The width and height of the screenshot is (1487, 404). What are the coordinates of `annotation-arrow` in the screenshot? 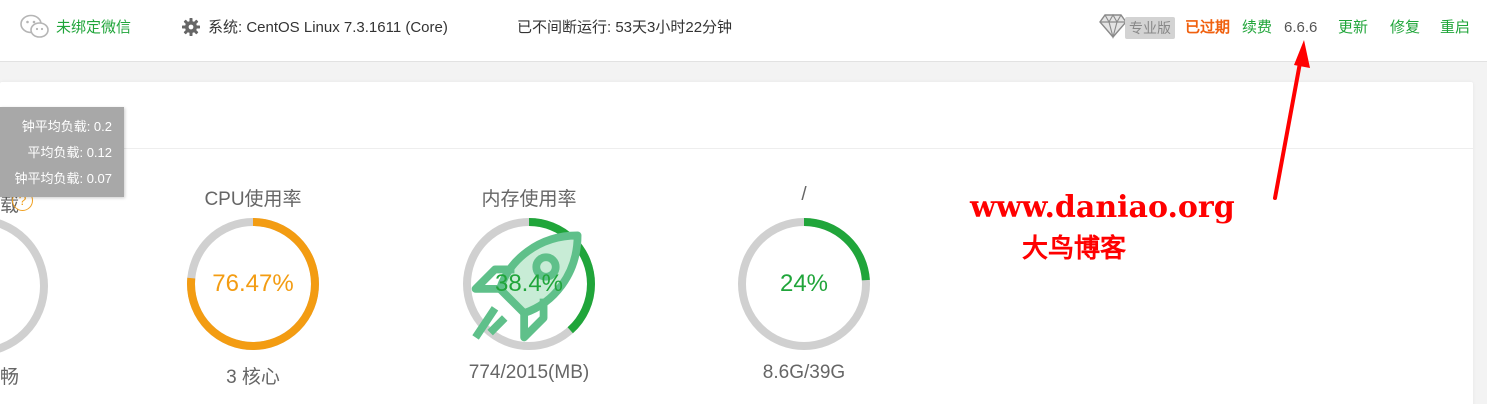 It's located at (1291, 120).